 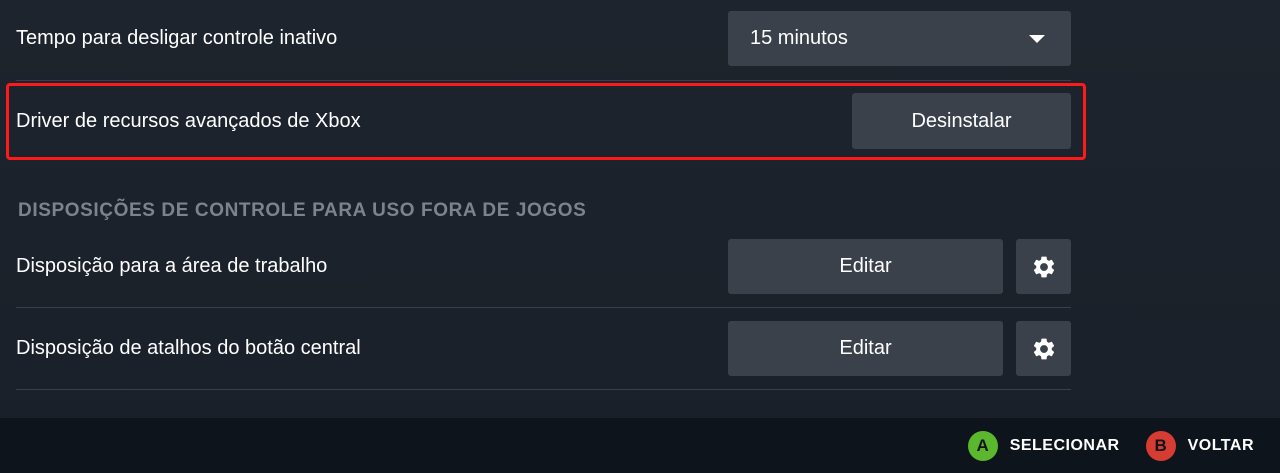 I want to click on guide-chord-settings-button, so click(x=1043, y=348).